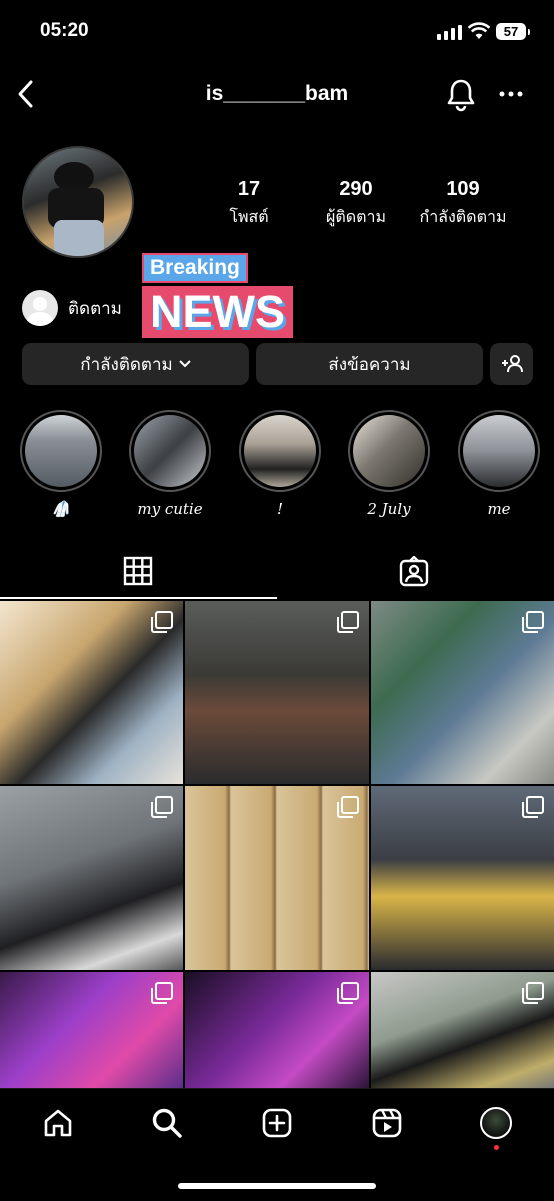  I want to click on highlight-item: me, so click(499, 464).